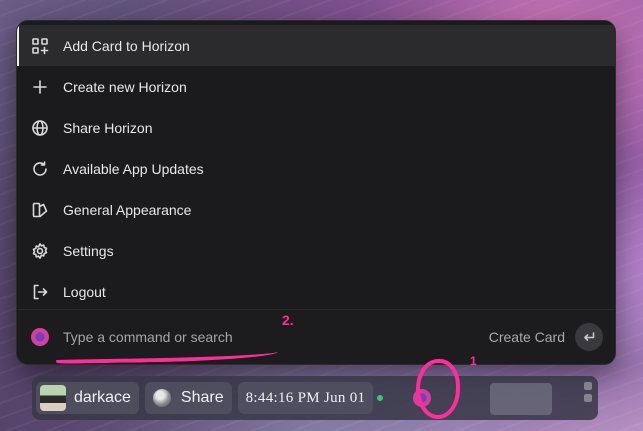  What do you see at coordinates (133, 168) in the screenshot?
I see `menu-item-label: Available App Updates` at bounding box center [133, 168].